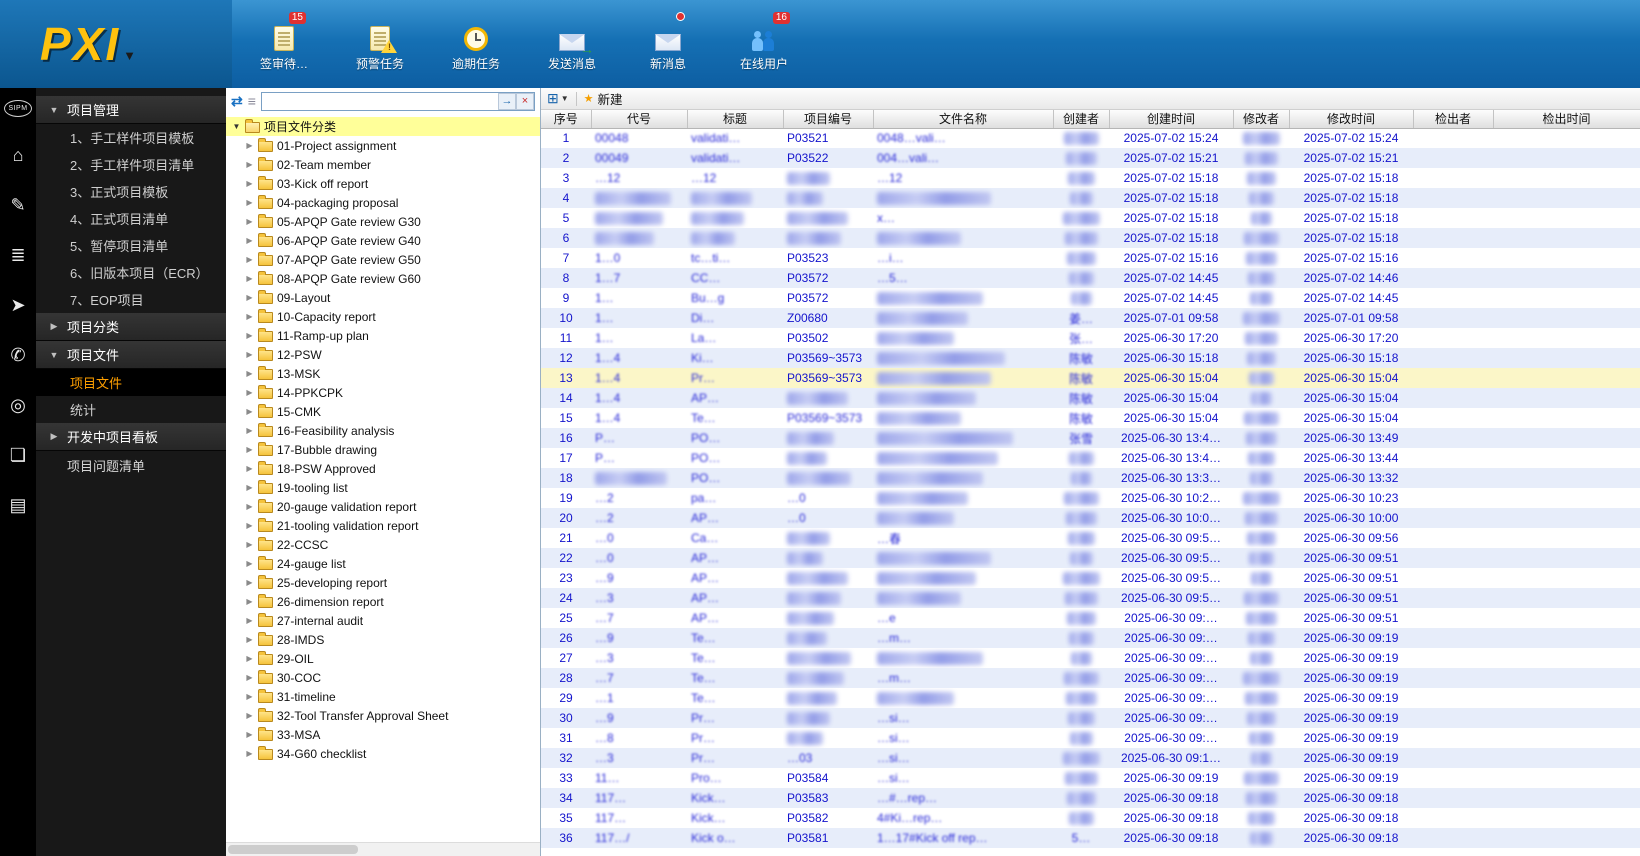 This screenshot has width=1640, height=856. I want to click on column-header: 文件名称, so click(963, 119).